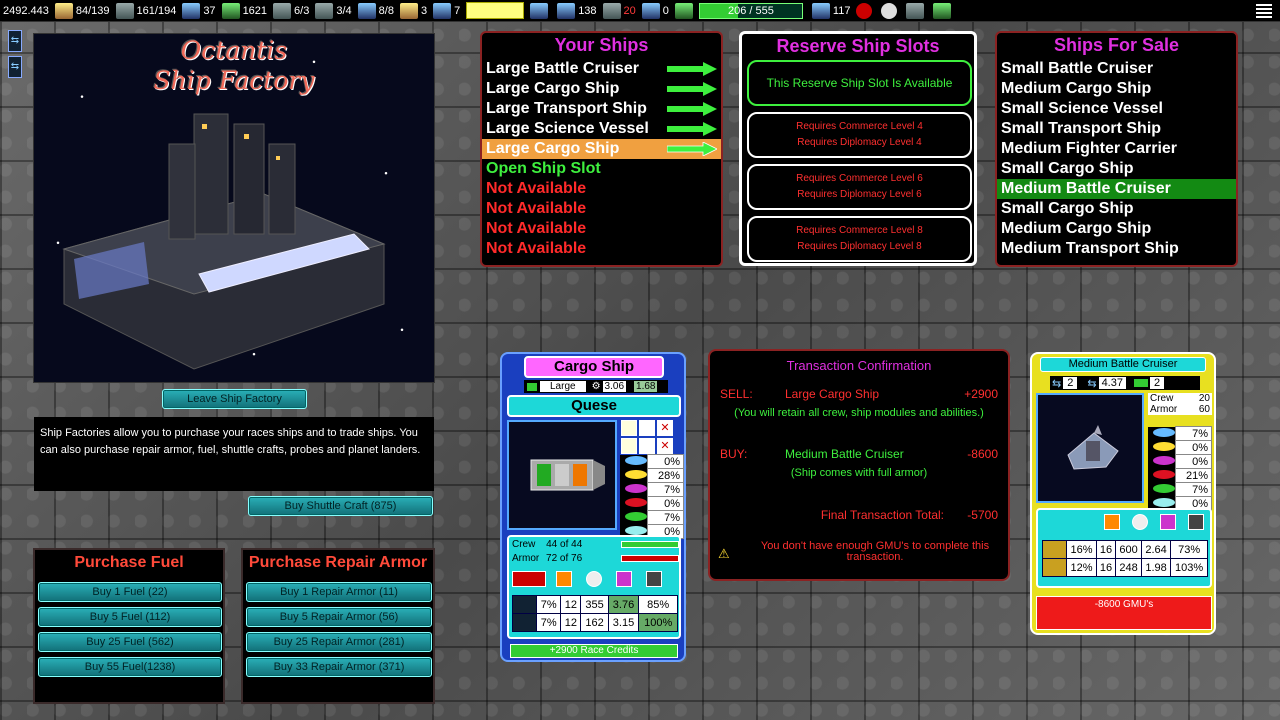 This screenshot has height=720, width=1280. Describe the element at coordinates (683, 10) in the screenshot. I see `fuel-icon` at that location.